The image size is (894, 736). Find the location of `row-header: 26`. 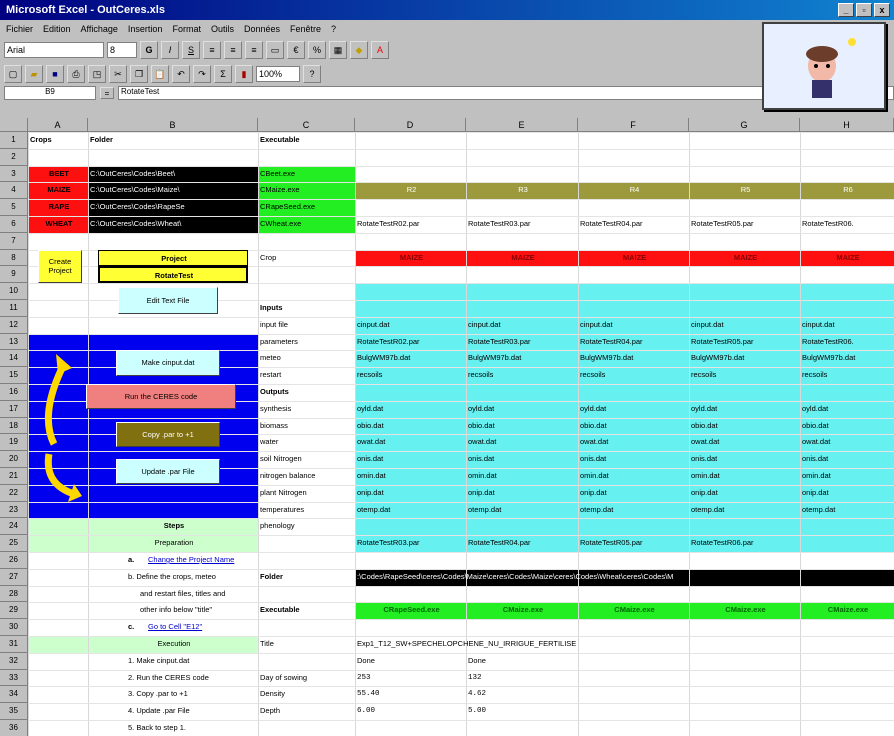

row-header: 26 is located at coordinates (14, 560).